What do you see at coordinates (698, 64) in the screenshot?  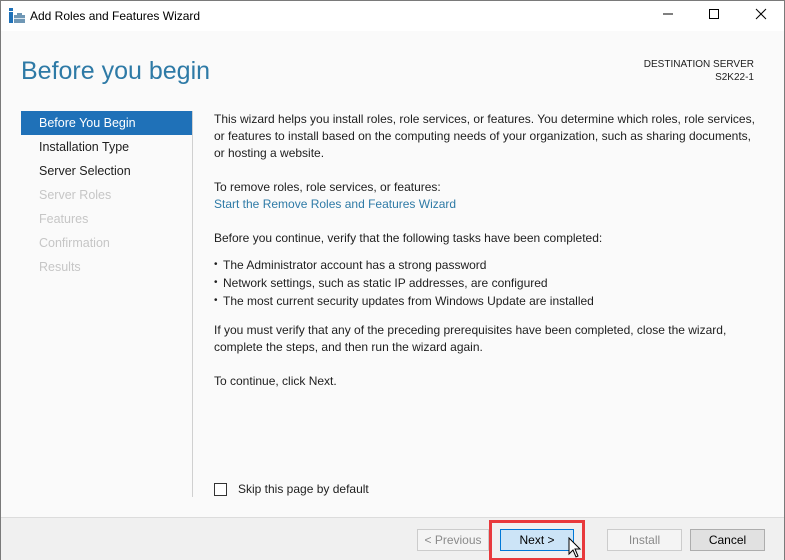 I see `destination-server-label: DESTINATION SERVER` at bounding box center [698, 64].